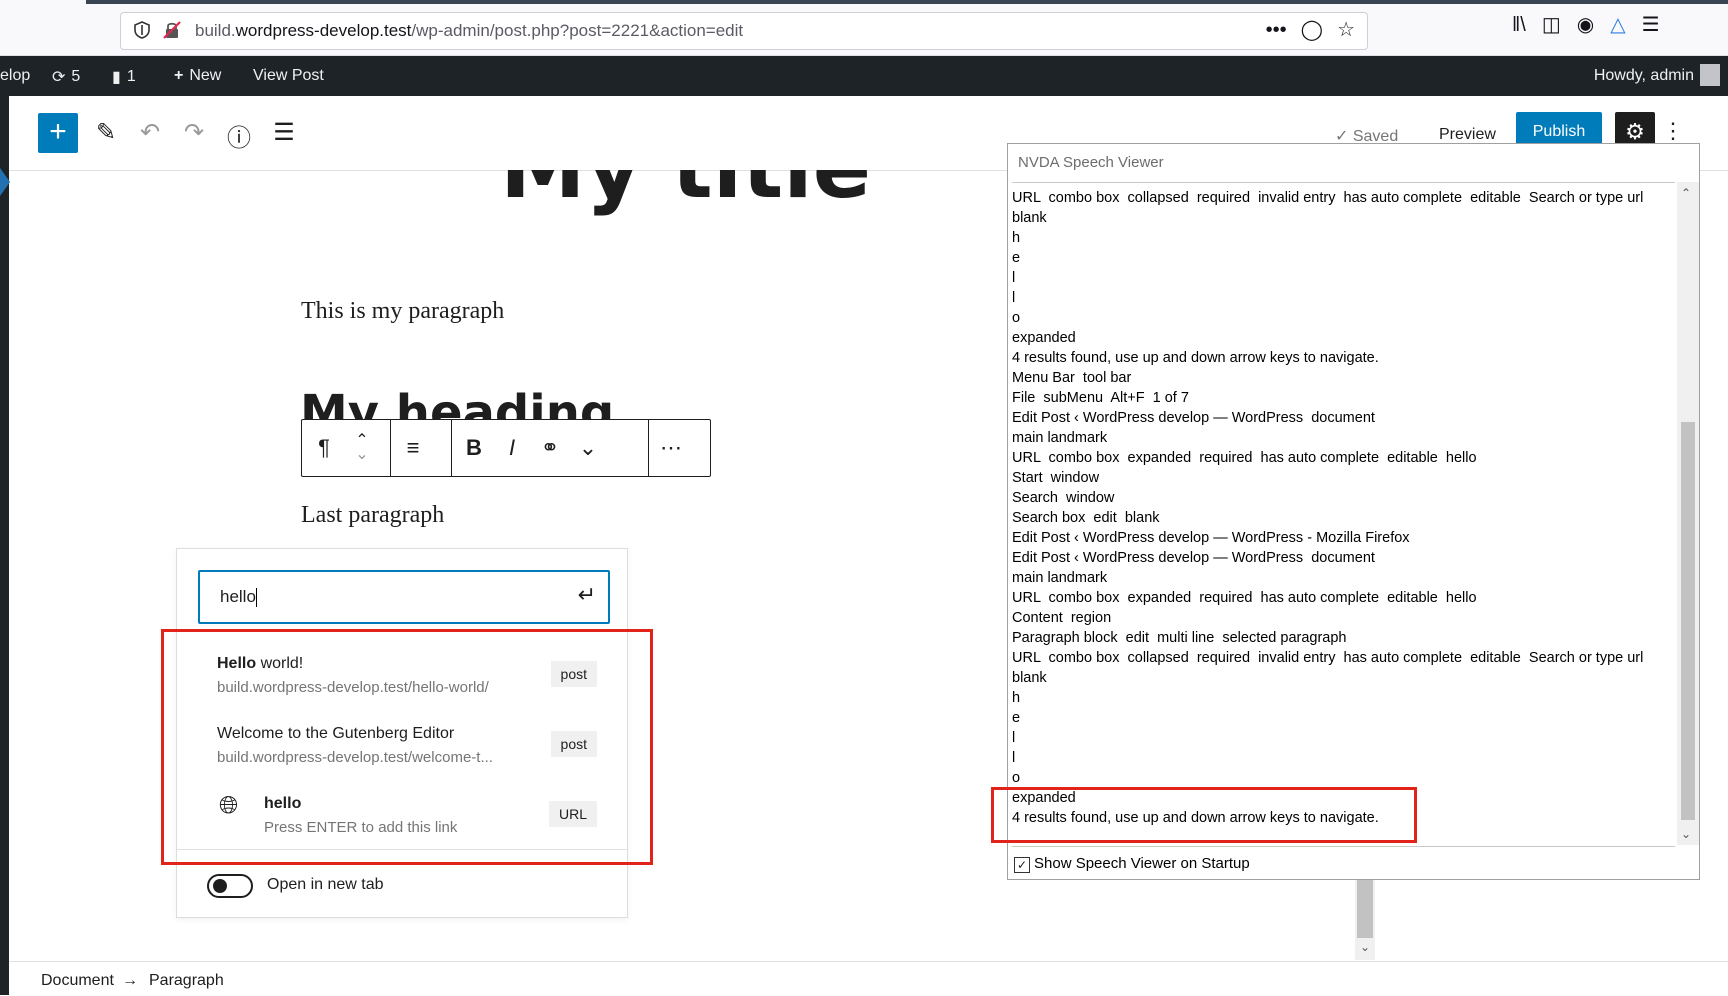  Describe the element at coordinates (1063, 498) in the screenshot. I see `speech-log-line: Search window` at that location.